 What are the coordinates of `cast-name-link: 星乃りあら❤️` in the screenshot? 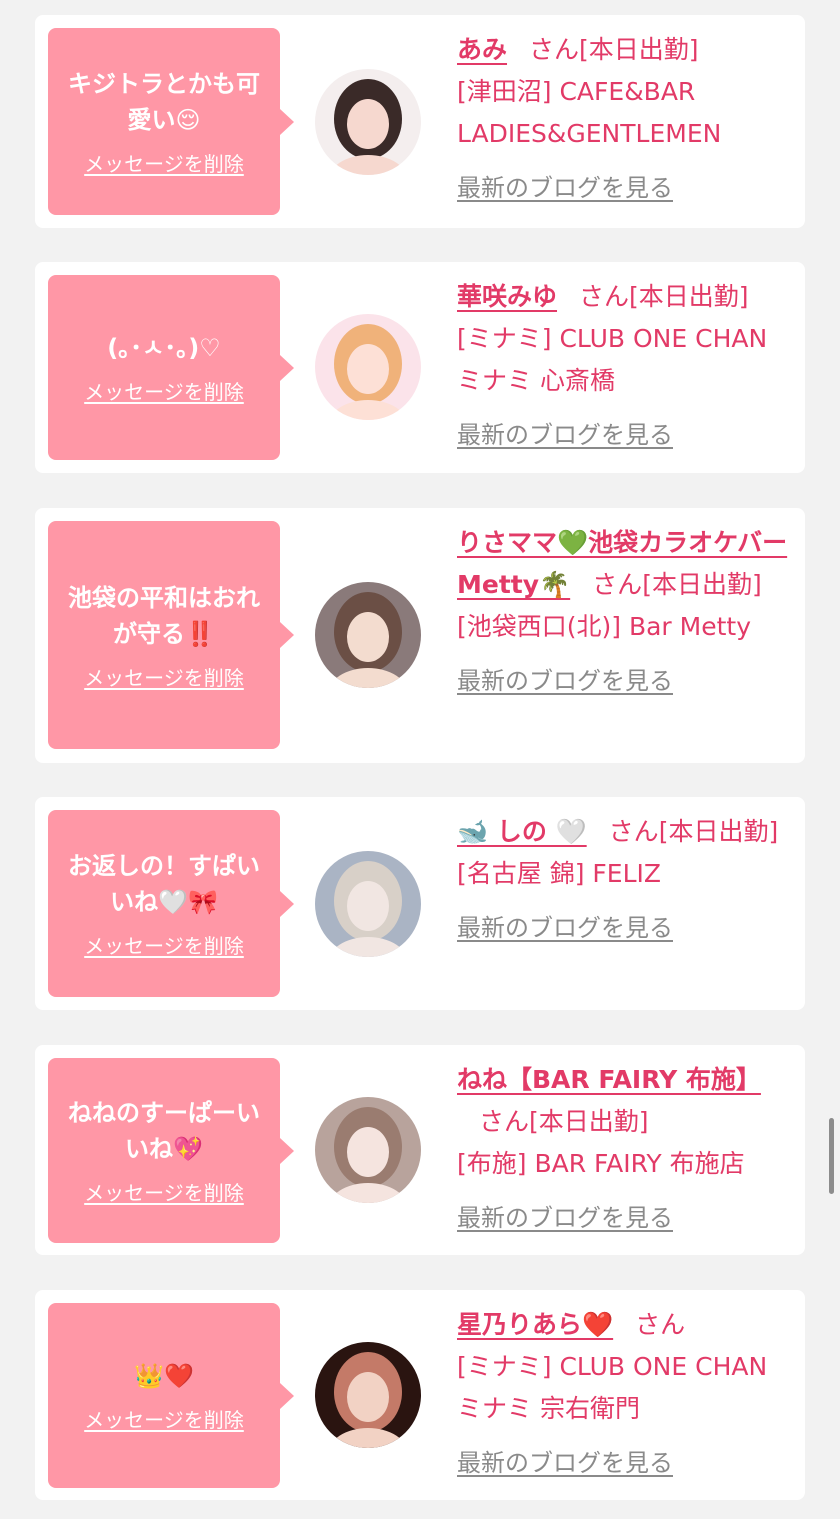 It's located at (535, 1324).